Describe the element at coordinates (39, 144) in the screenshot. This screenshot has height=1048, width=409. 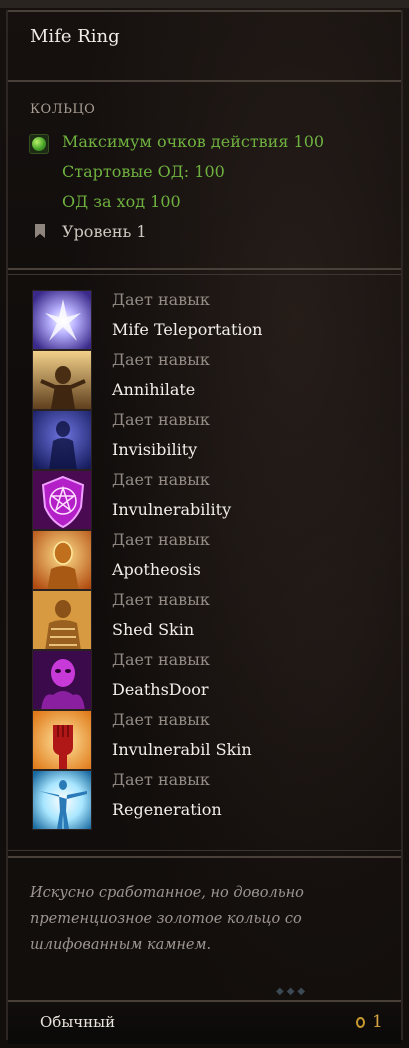
I see `green-orb-icon` at that location.